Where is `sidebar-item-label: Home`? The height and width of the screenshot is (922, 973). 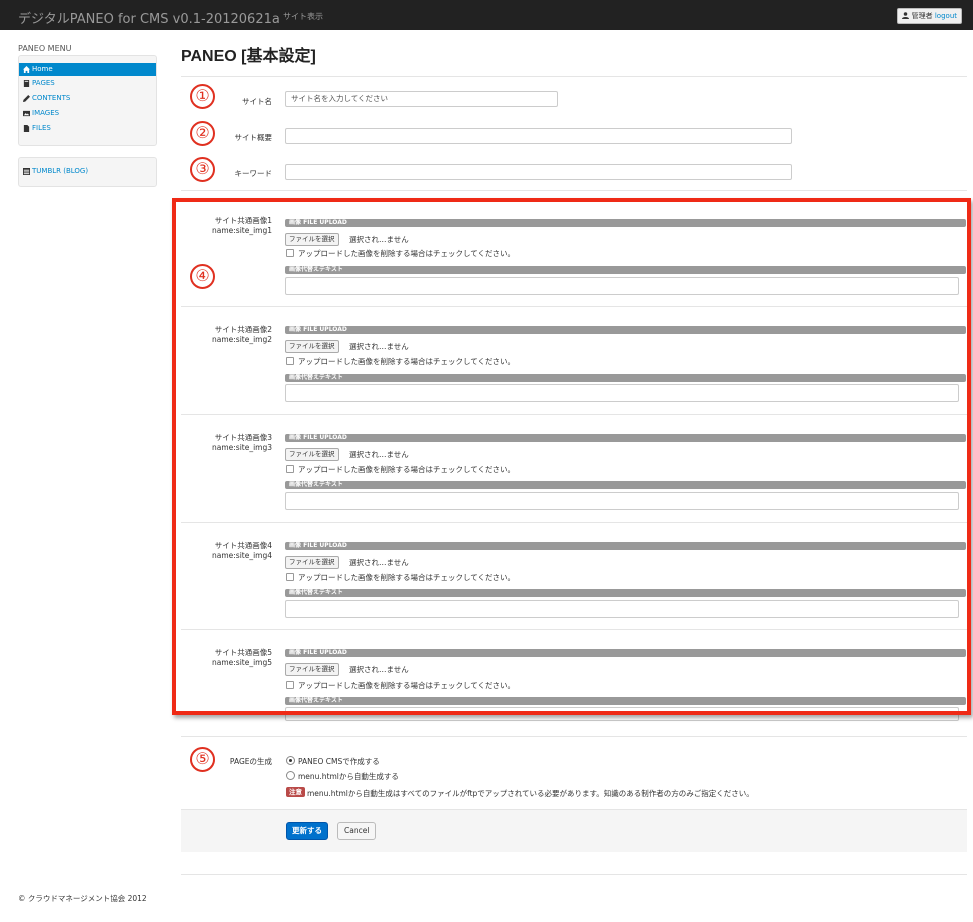
sidebar-item-label: Home is located at coordinates (42, 69).